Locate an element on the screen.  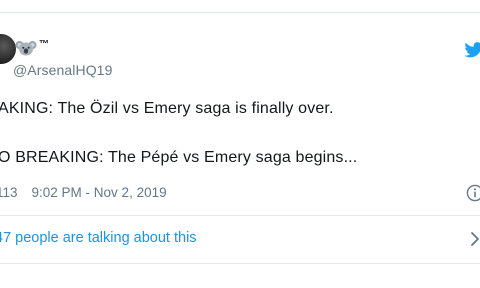
display-name: ™ is located at coordinates (32, 48).